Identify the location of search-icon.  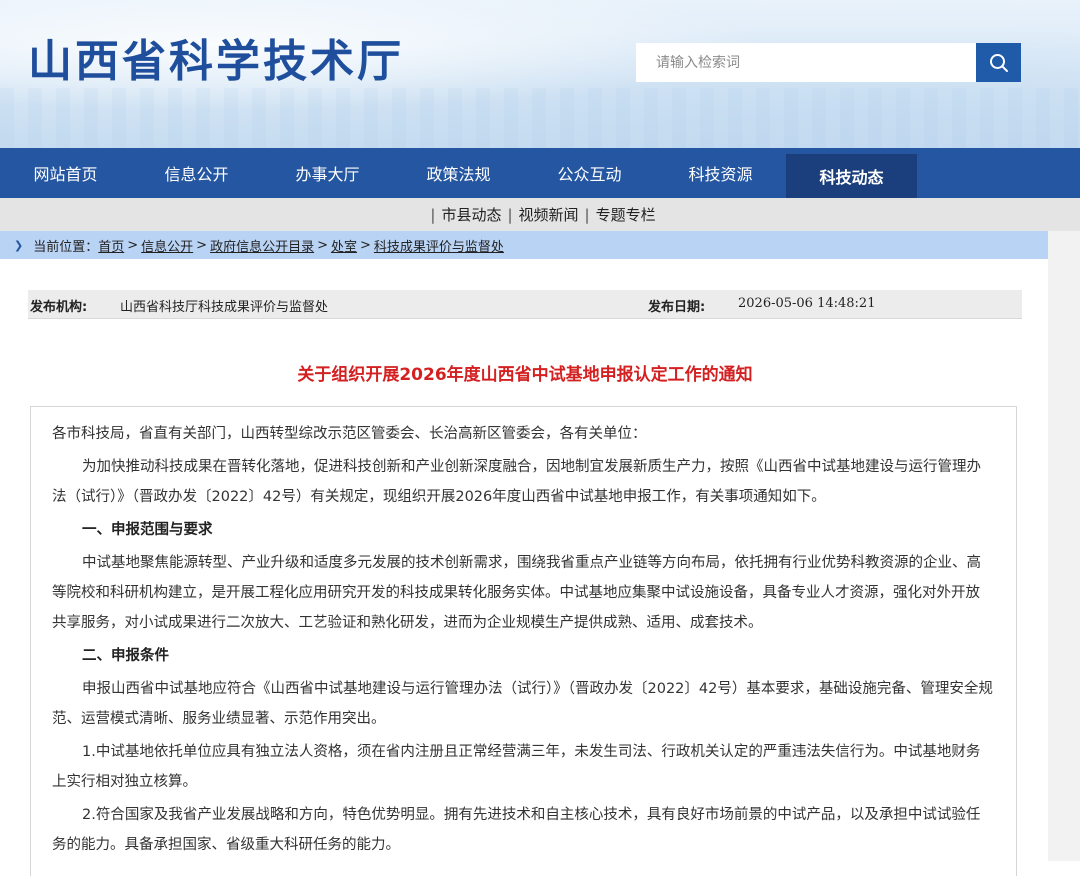
(998, 62).